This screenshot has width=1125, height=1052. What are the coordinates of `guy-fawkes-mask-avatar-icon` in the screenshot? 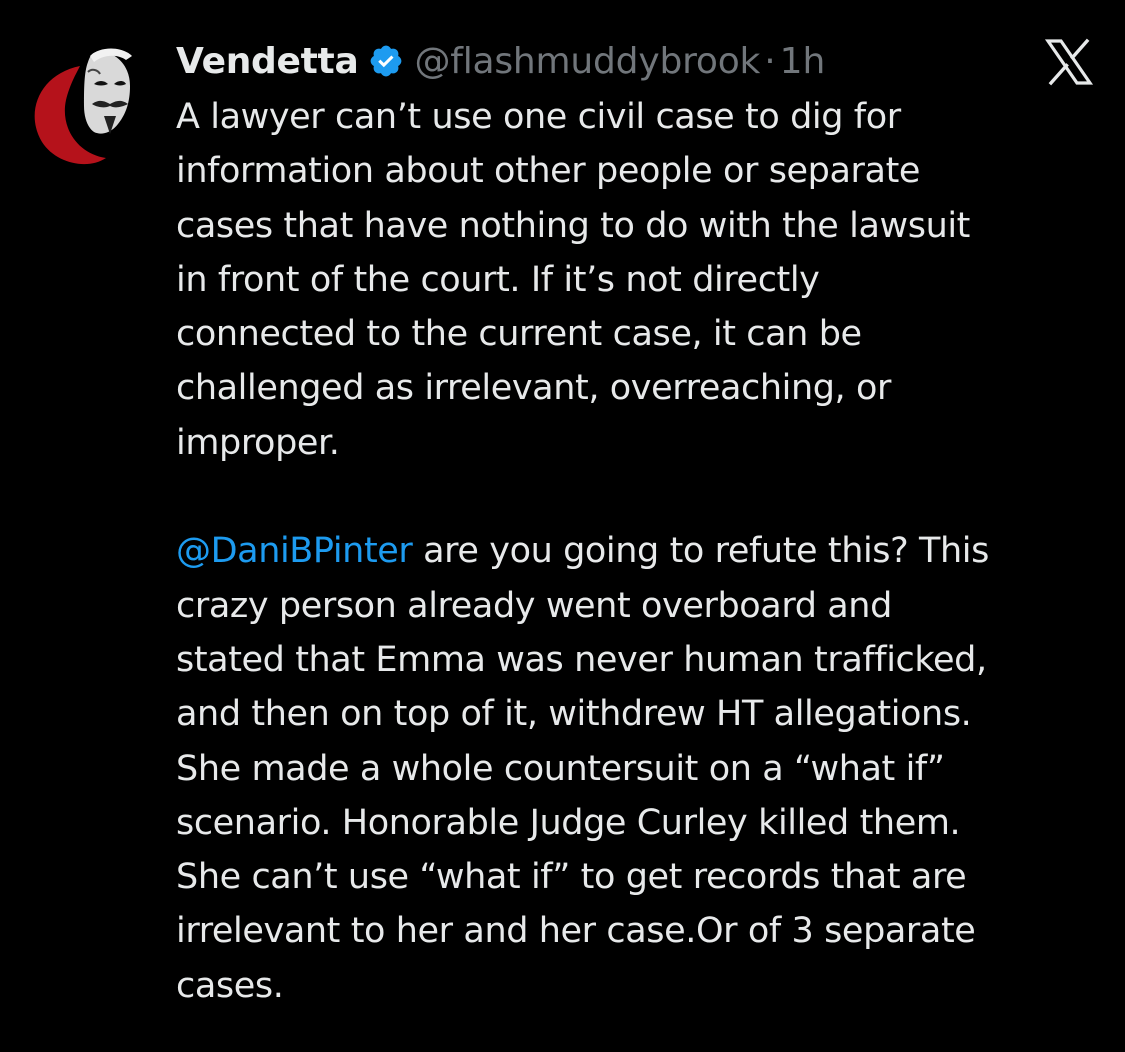 It's located at (86, 106).